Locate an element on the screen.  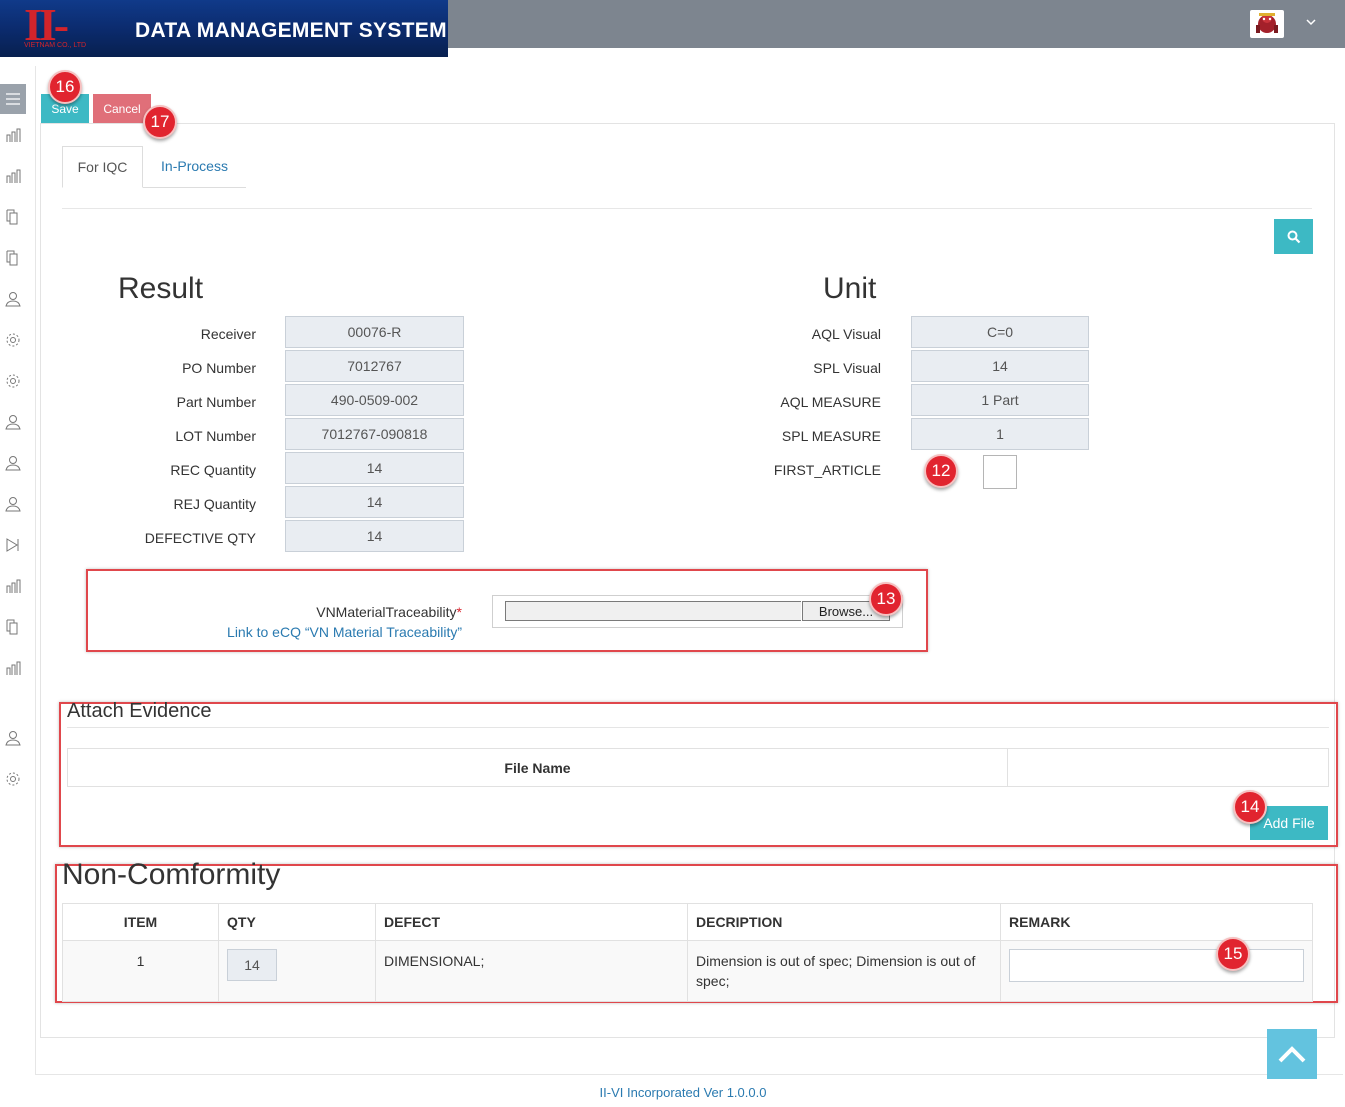
tab-for-iqc: For IQC is located at coordinates (102, 167).